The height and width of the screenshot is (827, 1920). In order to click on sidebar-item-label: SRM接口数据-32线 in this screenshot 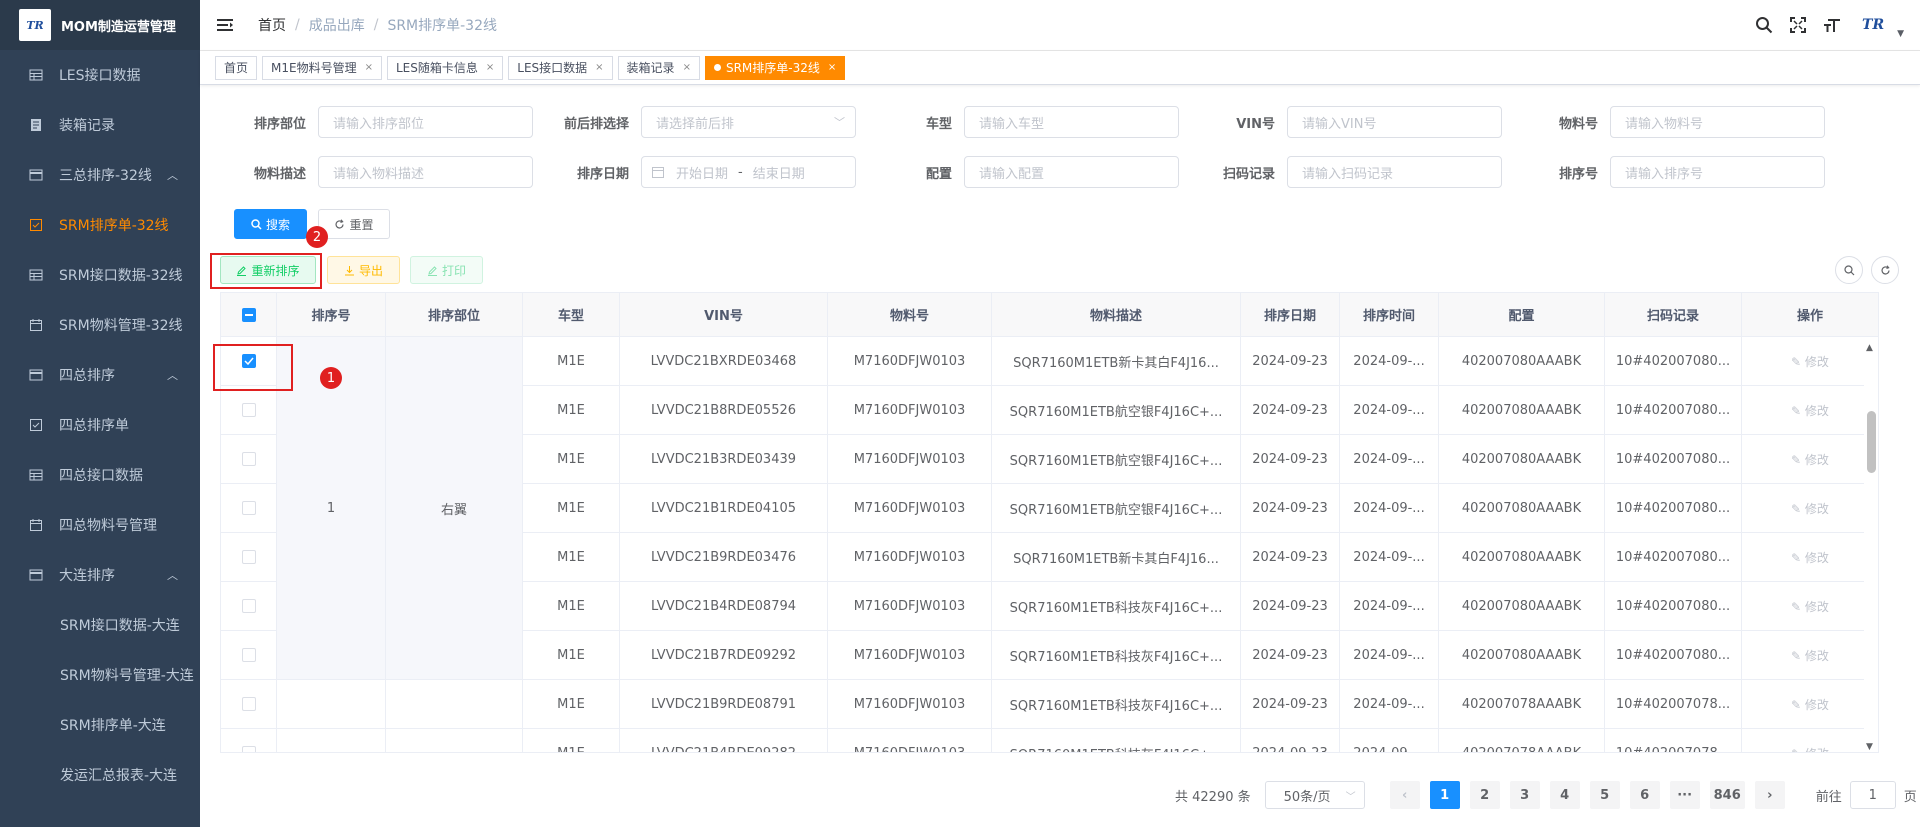, I will do `click(121, 276)`.